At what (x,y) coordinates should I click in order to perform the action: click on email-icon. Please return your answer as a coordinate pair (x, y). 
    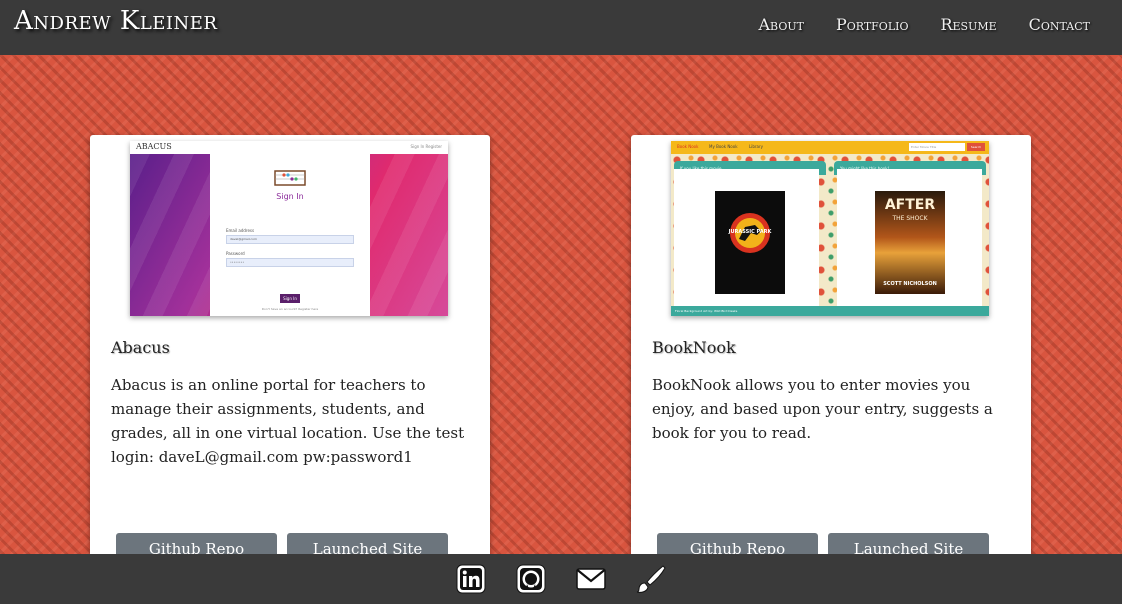
    Looking at the image, I should click on (591, 579).